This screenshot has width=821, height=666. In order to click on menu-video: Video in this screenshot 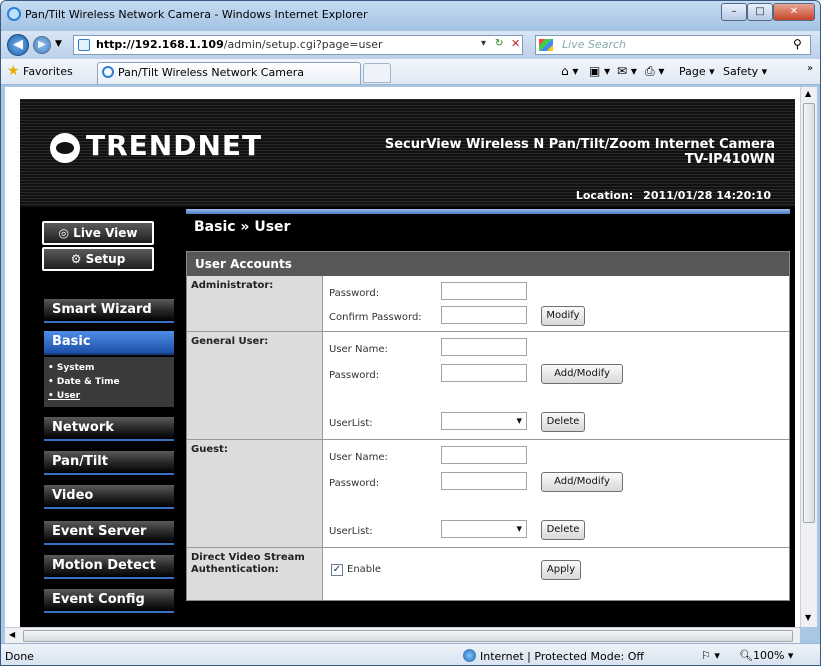, I will do `click(109, 497)`.